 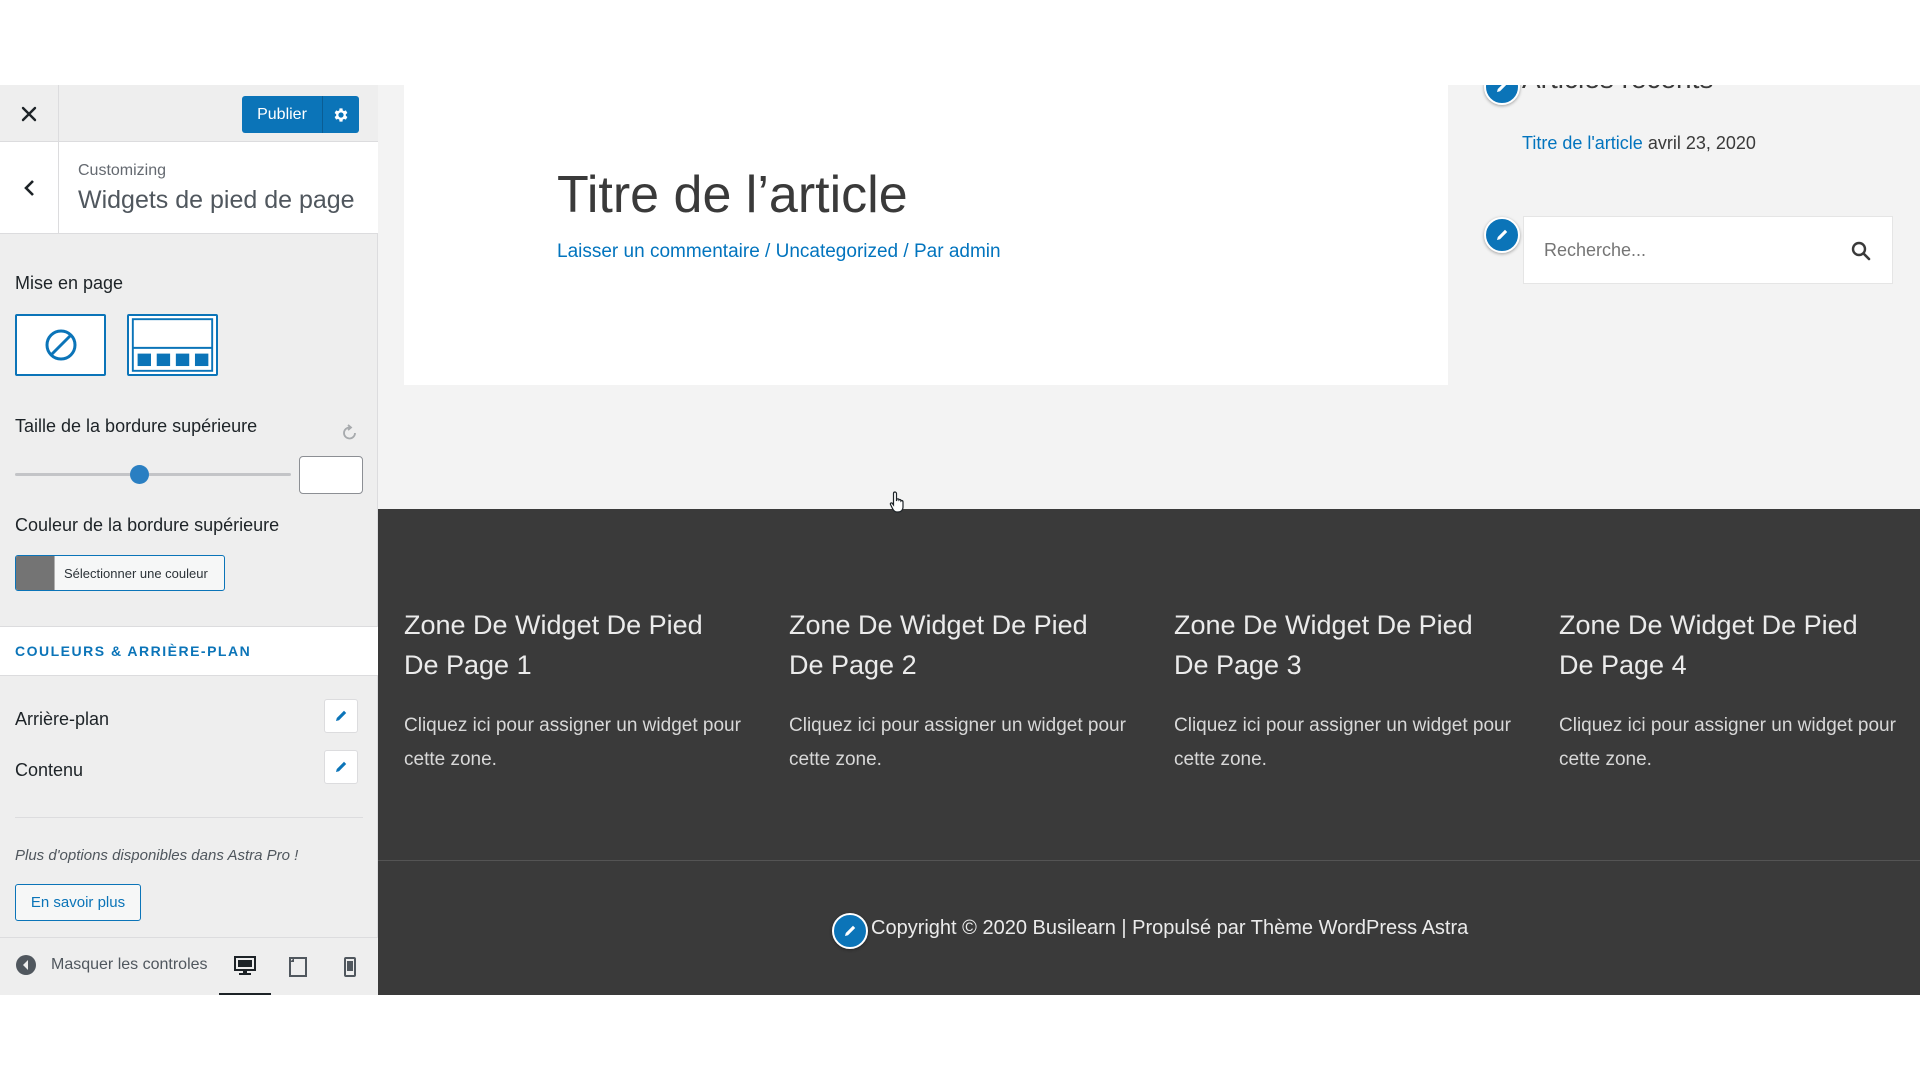 I want to click on recent-post-date: avril 23, 2020, so click(x=1699, y=143).